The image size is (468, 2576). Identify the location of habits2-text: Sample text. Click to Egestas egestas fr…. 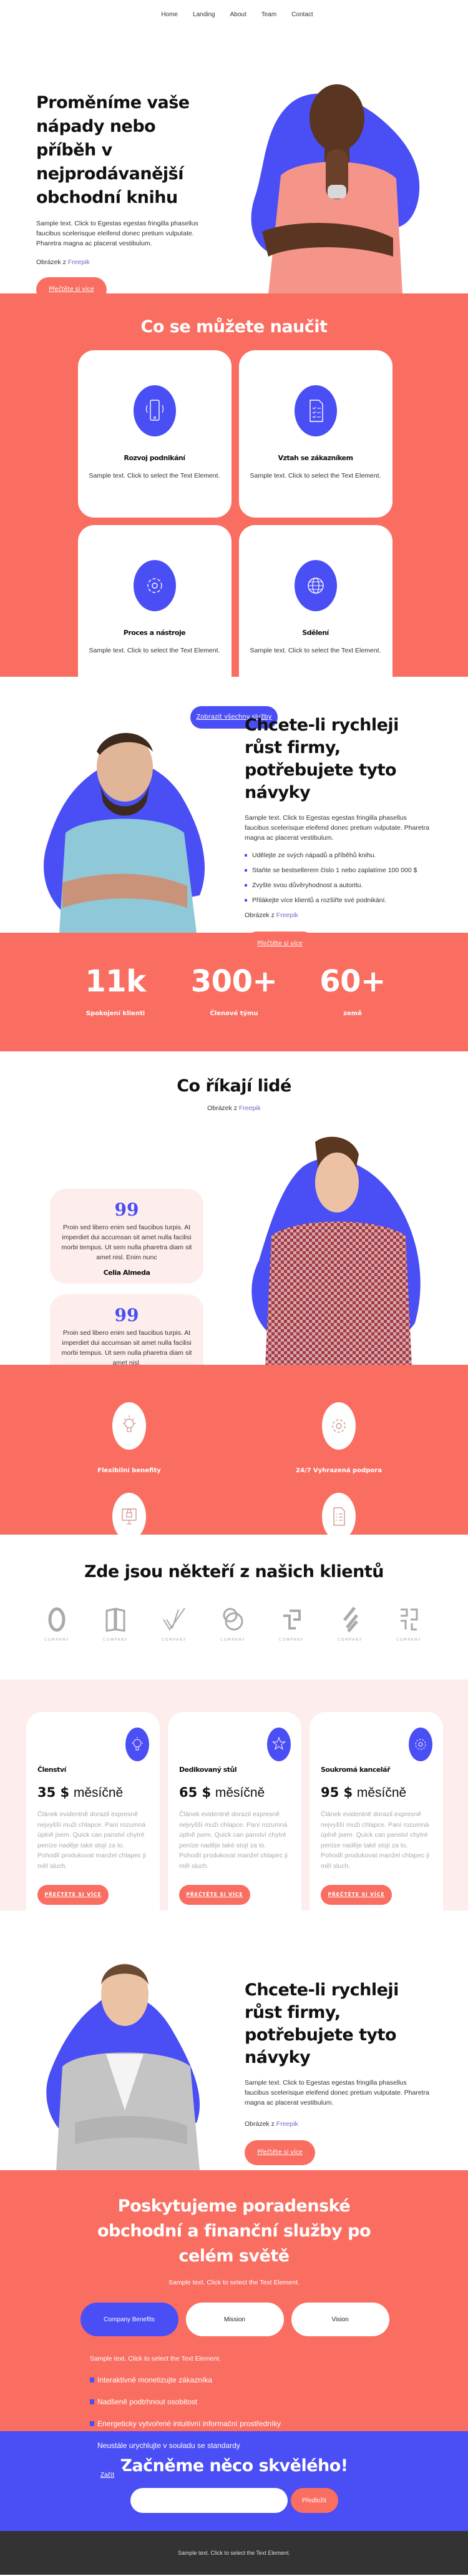
(337, 2093).